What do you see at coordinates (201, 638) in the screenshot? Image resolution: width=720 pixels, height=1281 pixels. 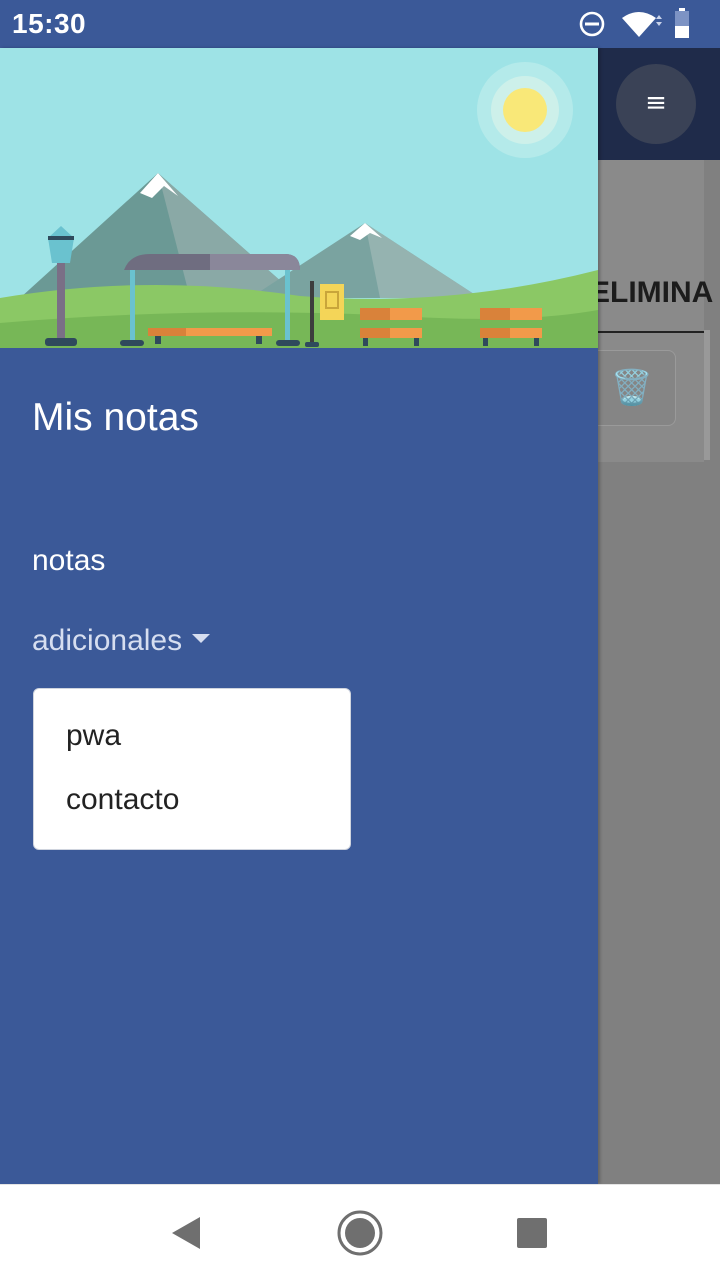 I see `caret-down-icon` at bounding box center [201, 638].